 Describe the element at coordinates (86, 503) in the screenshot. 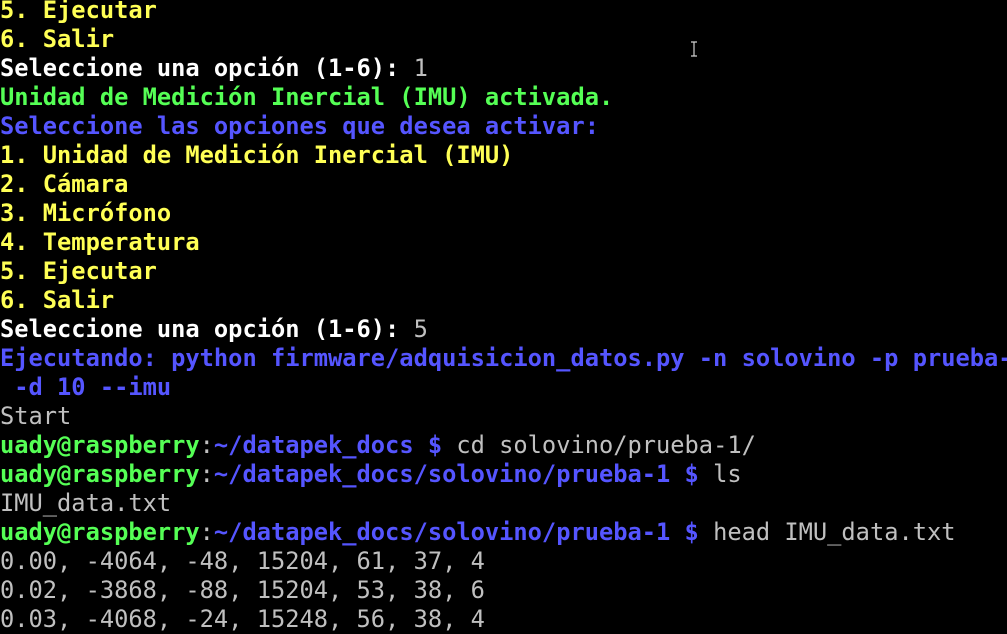

I see `ls-output: IMU_data.txt` at that location.